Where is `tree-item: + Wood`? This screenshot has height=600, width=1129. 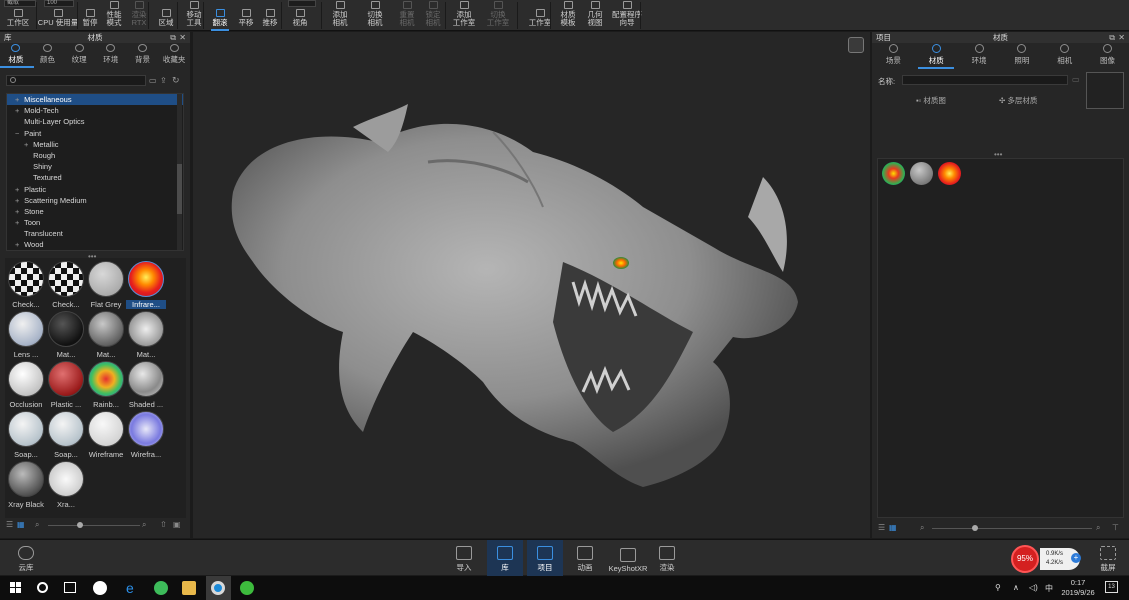 tree-item: + Wood is located at coordinates (95, 244).